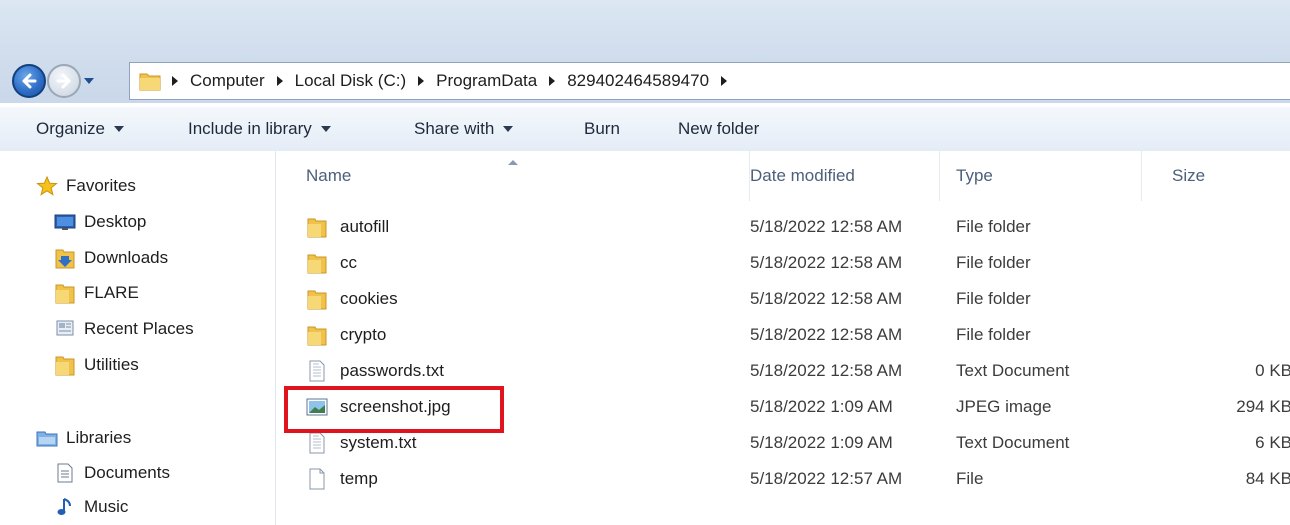 The width and height of the screenshot is (1290, 525). Describe the element at coordinates (369, 298) in the screenshot. I see `file-name: cookies` at that location.